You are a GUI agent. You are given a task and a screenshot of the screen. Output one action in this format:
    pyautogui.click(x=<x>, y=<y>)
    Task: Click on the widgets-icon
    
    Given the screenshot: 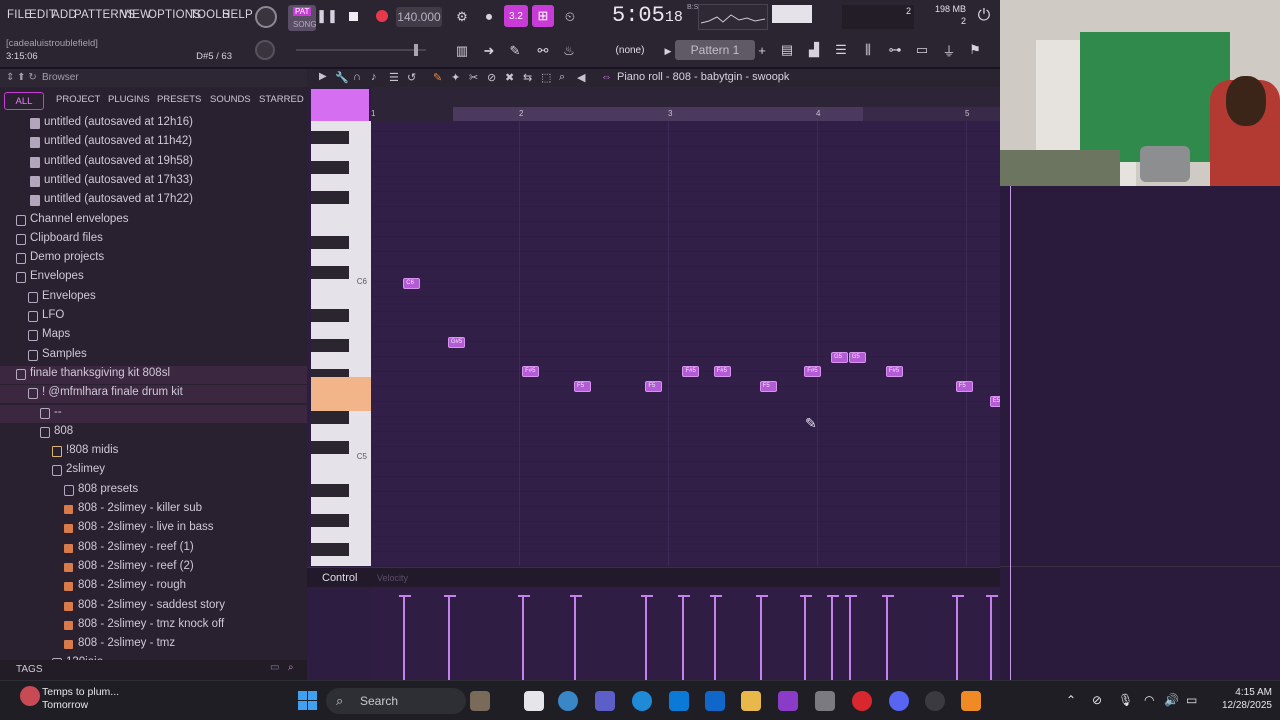 What is the action you would take?
    pyautogui.click(x=480, y=701)
    